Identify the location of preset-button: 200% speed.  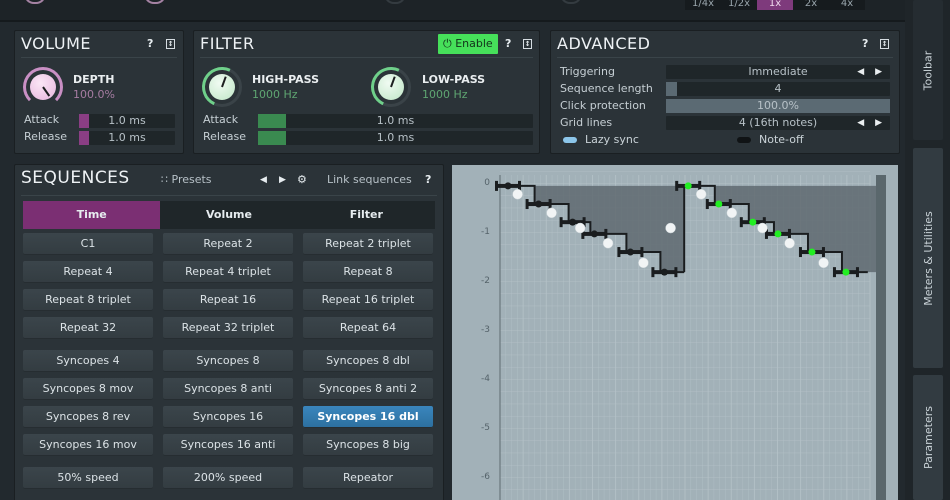
(228, 478).